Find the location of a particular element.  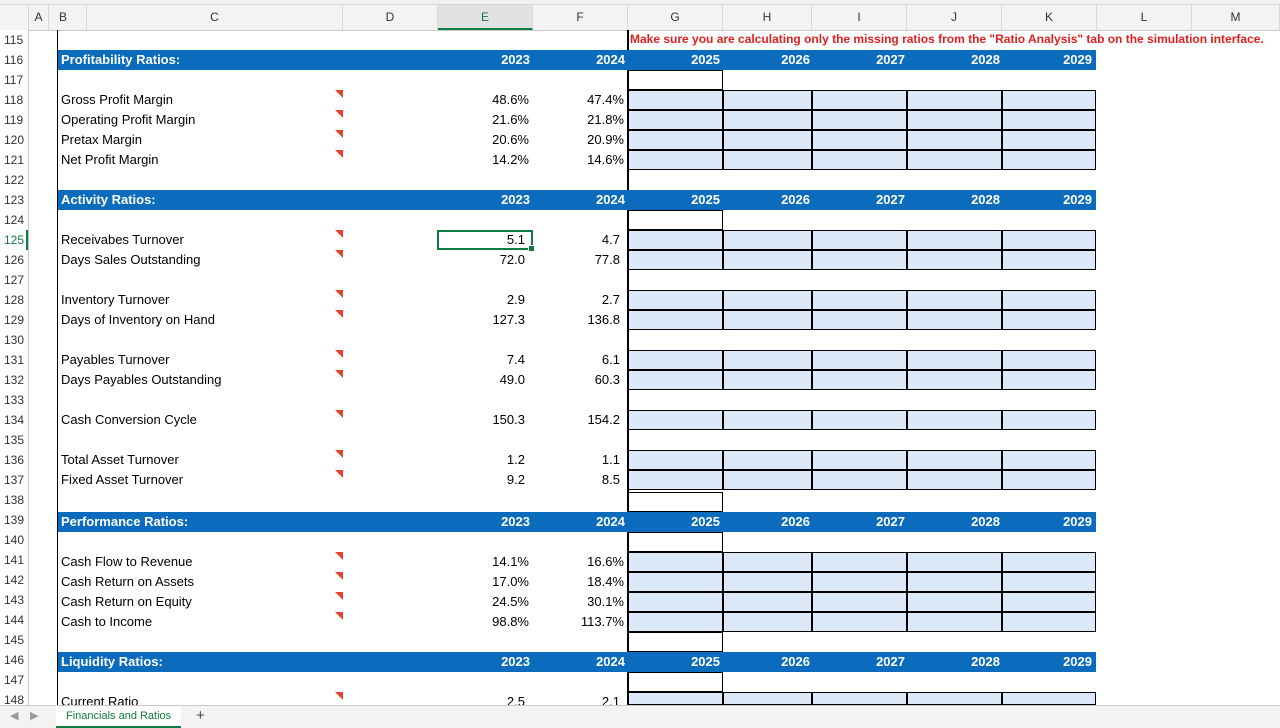

row-header-118: 118 is located at coordinates (14, 100).